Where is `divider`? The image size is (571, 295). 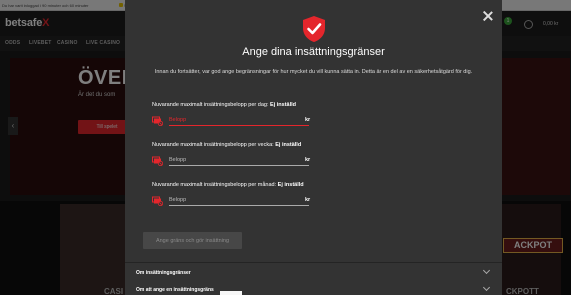
divider is located at coordinates (313, 262).